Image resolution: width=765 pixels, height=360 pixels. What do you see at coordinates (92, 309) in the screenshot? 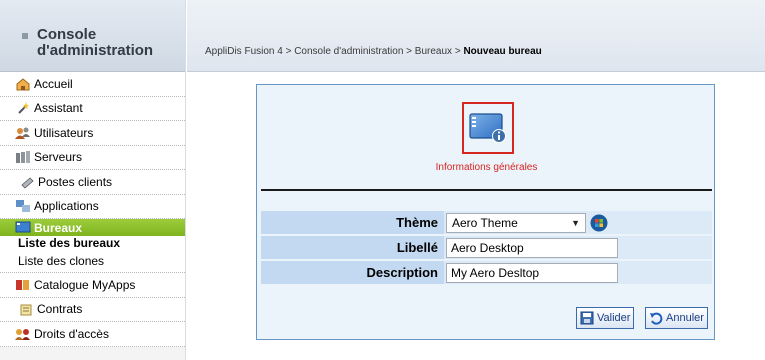
I see `sidebar-item-contrats: Contrats` at bounding box center [92, 309].